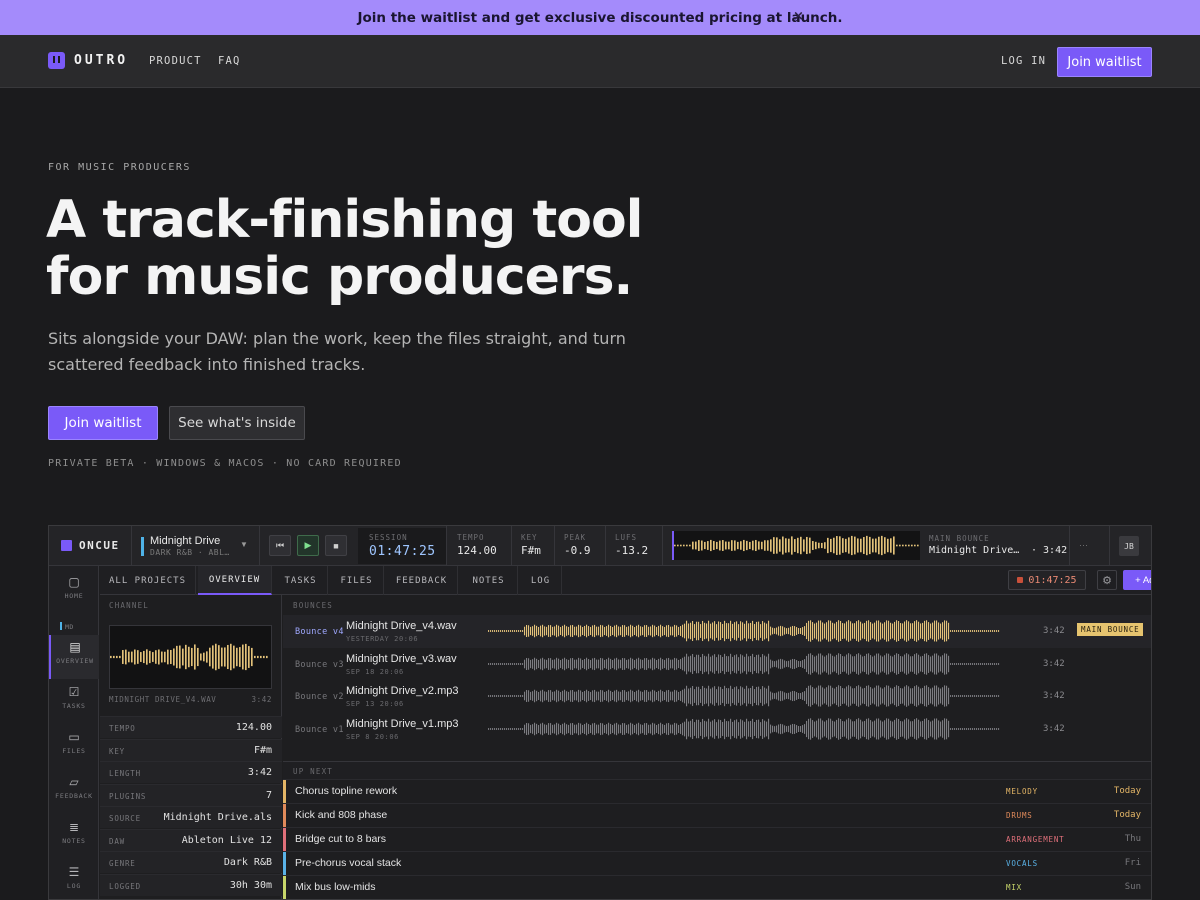 Image resolution: width=1200 pixels, height=900 pixels. What do you see at coordinates (129, 605) in the screenshot?
I see `channel-section-label: CHANNEL` at bounding box center [129, 605].